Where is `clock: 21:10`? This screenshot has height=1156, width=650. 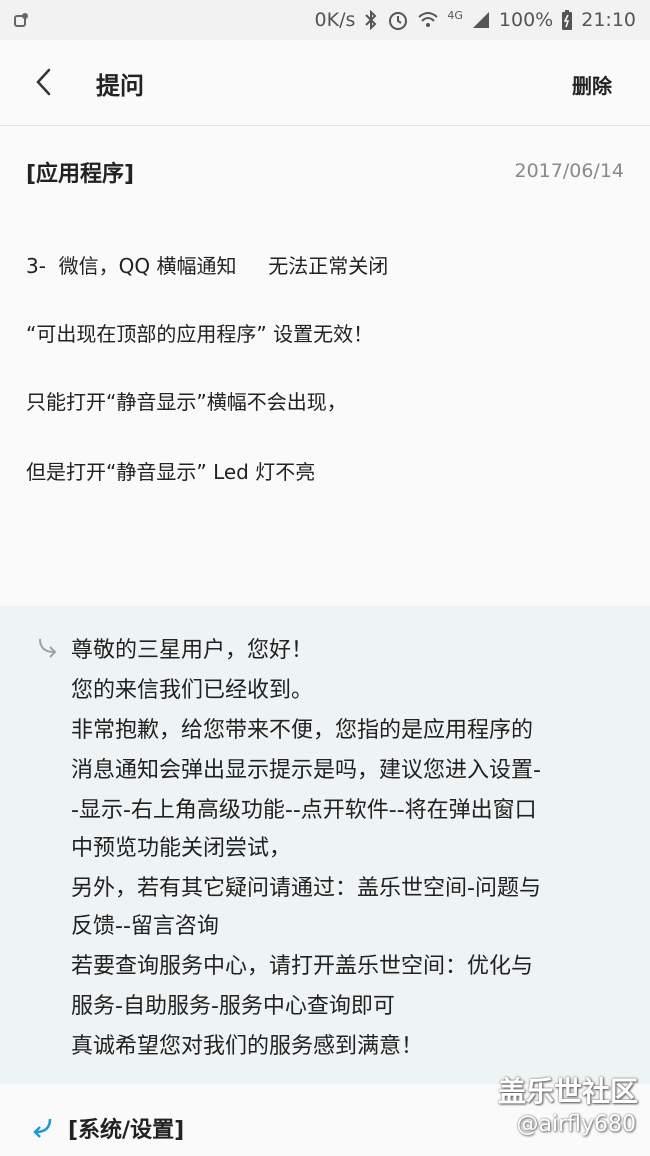
clock: 21:10 is located at coordinates (608, 19).